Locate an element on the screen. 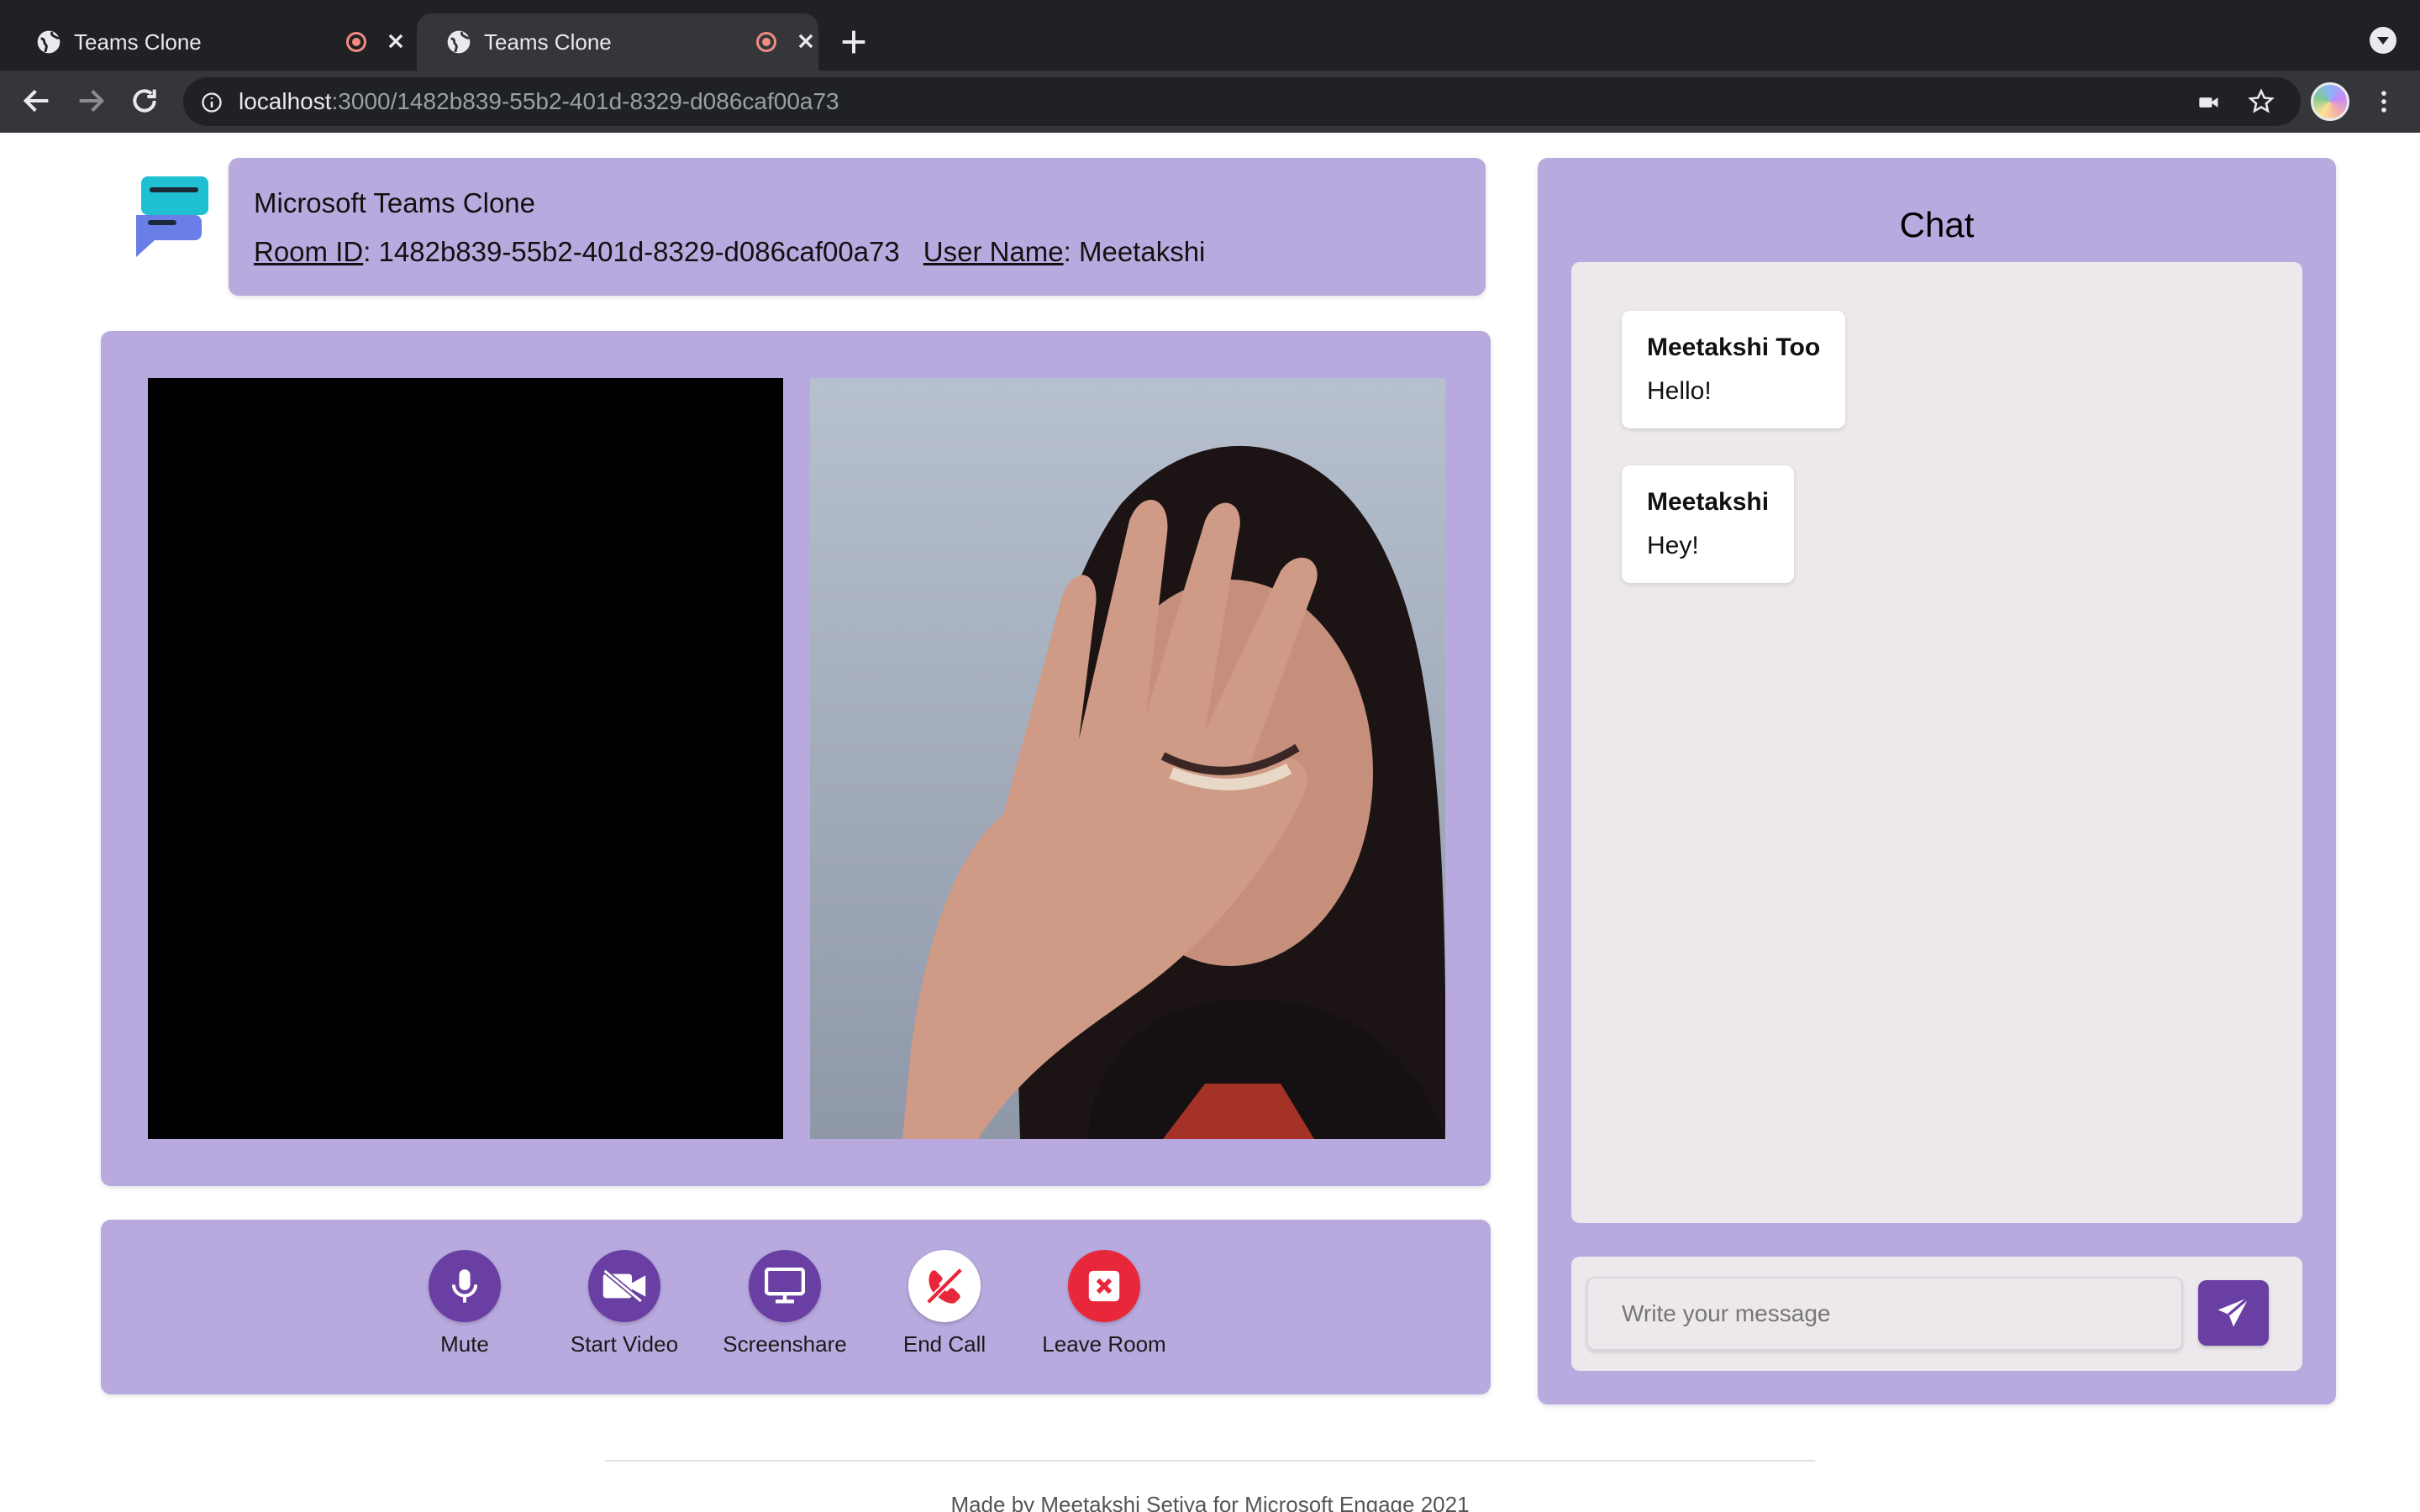 This screenshot has height=1512, width=2420. browser-tab-bar: Teams Clone Teams Clone is located at coordinates (1210, 35).